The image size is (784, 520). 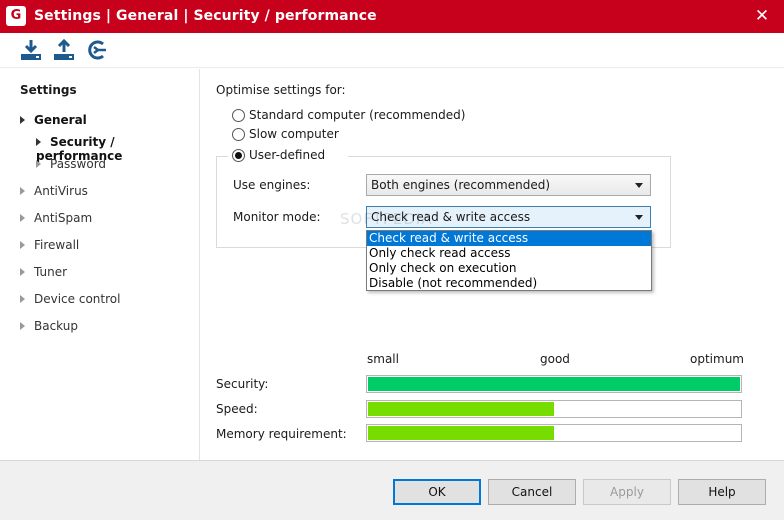 What do you see at coordinates (451, 217) in the screenshot?
I see `monitor-mode-select-value: Check read & write access` at bounding box center [451, 217].